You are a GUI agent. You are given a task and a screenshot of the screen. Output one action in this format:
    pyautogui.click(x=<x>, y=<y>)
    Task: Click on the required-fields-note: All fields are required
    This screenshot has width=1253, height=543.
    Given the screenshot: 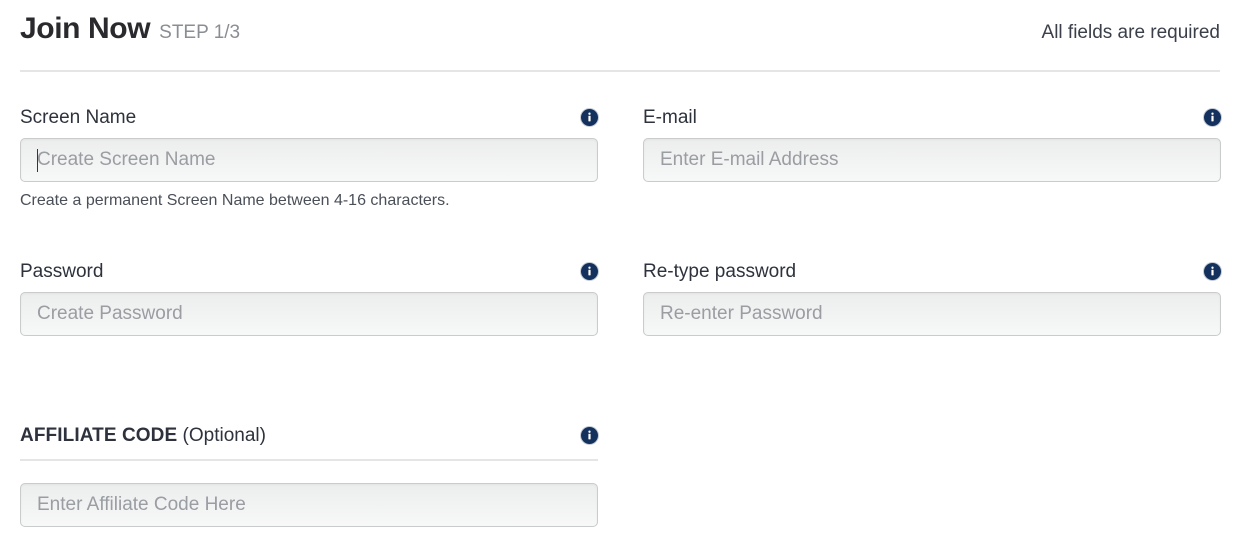 What is the action you would take?
    pyautogui.click(x=1130, y=32)
    